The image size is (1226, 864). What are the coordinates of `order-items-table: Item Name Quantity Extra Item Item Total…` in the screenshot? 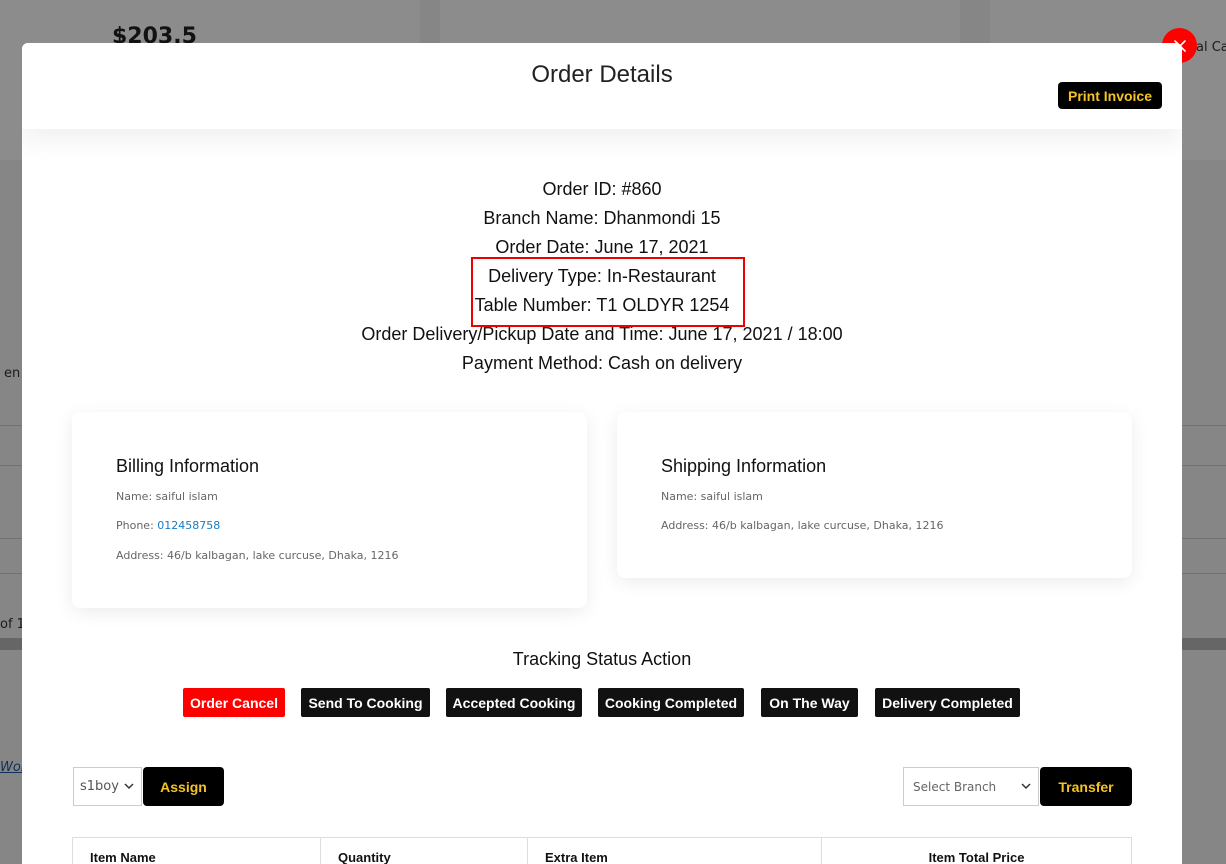 It's located at (602, 850).